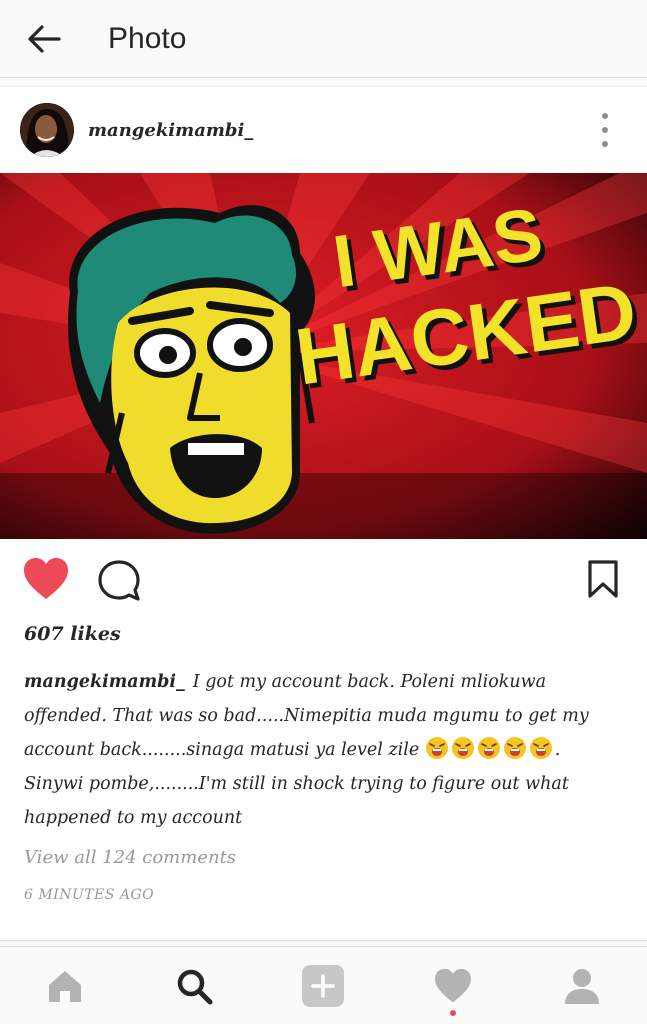 The width and height of the screenshot is (647, 1024). I want to click on more-options-button, so click(605, 130).